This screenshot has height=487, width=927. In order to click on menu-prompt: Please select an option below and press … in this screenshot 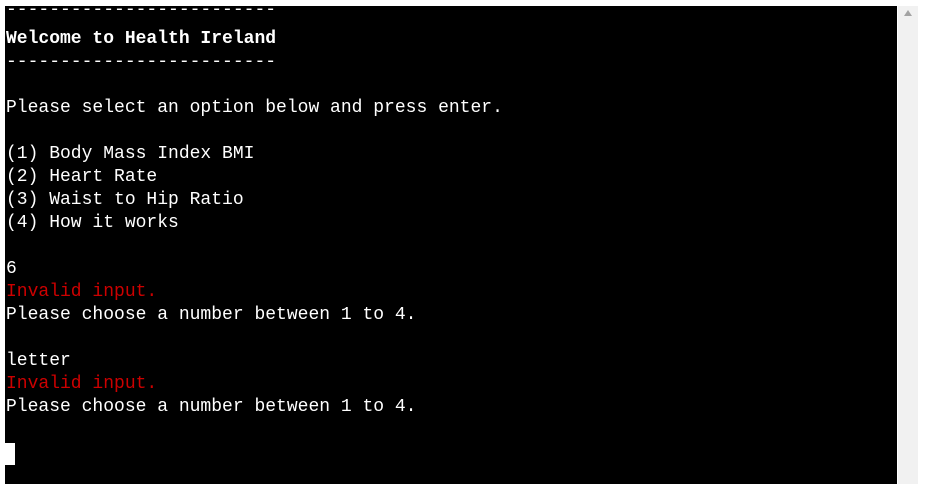, I will do `click(254, 108)`.